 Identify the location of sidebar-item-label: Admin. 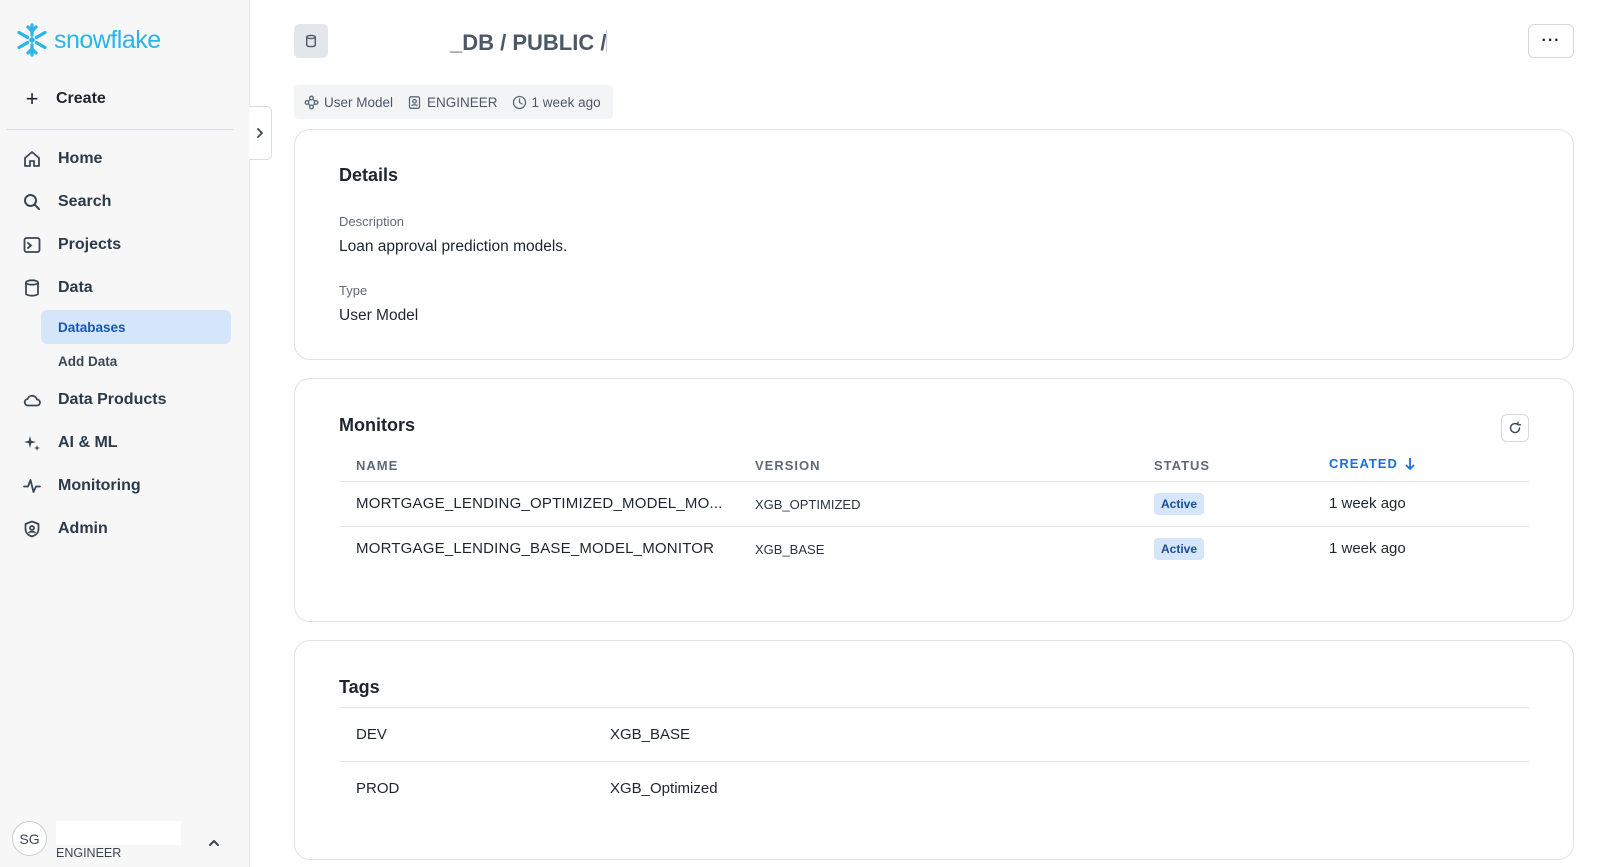
(83, 528).